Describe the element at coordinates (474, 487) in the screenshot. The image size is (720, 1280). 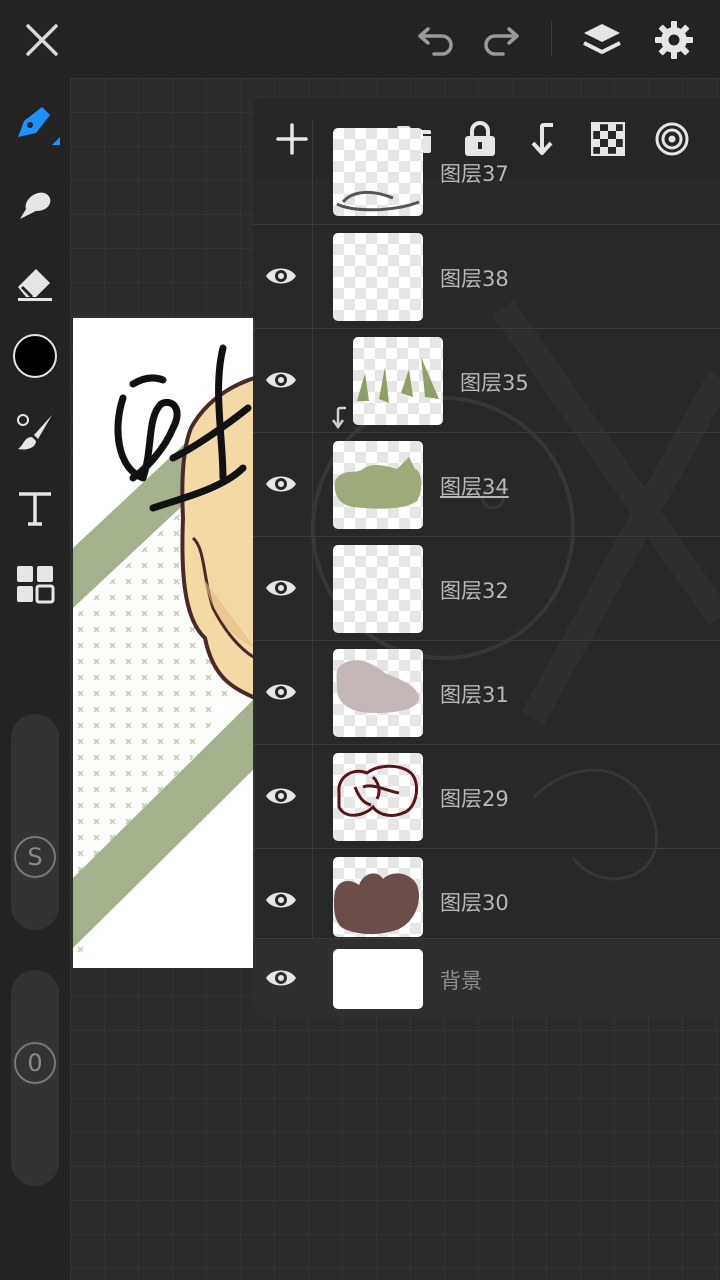
I see `layer-name: 图层34` at that location.